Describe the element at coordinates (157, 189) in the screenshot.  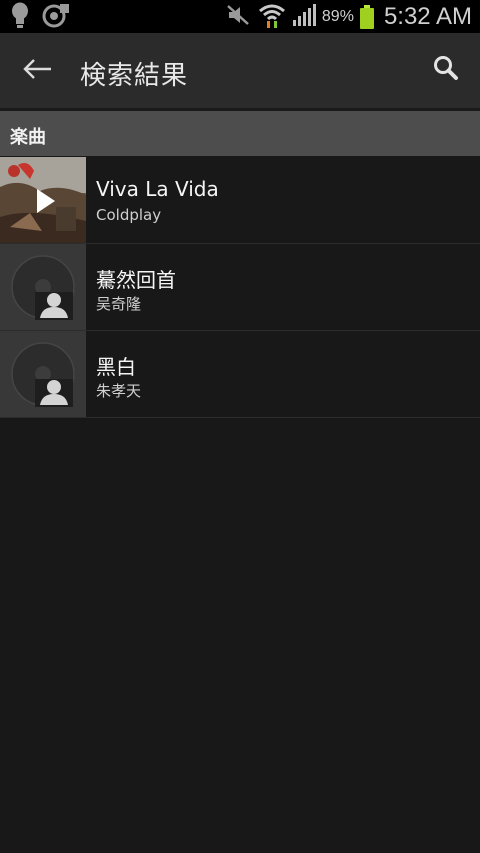
I see `song-title: Viva La Vida` at that location.